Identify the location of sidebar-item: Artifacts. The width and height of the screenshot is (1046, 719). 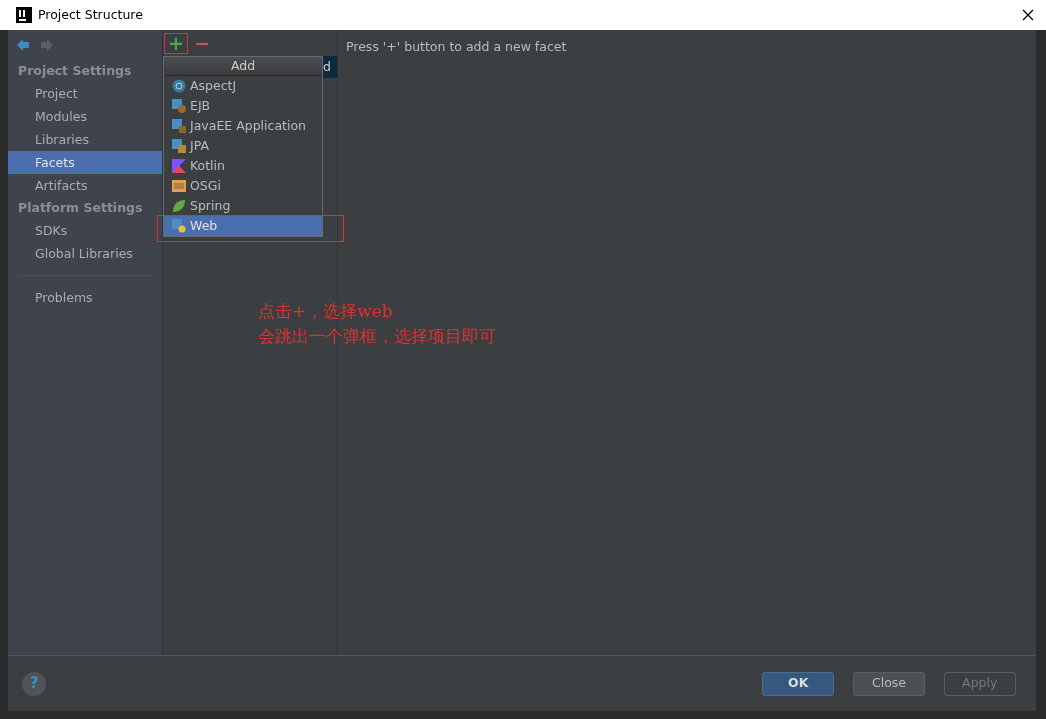
(85, 185).